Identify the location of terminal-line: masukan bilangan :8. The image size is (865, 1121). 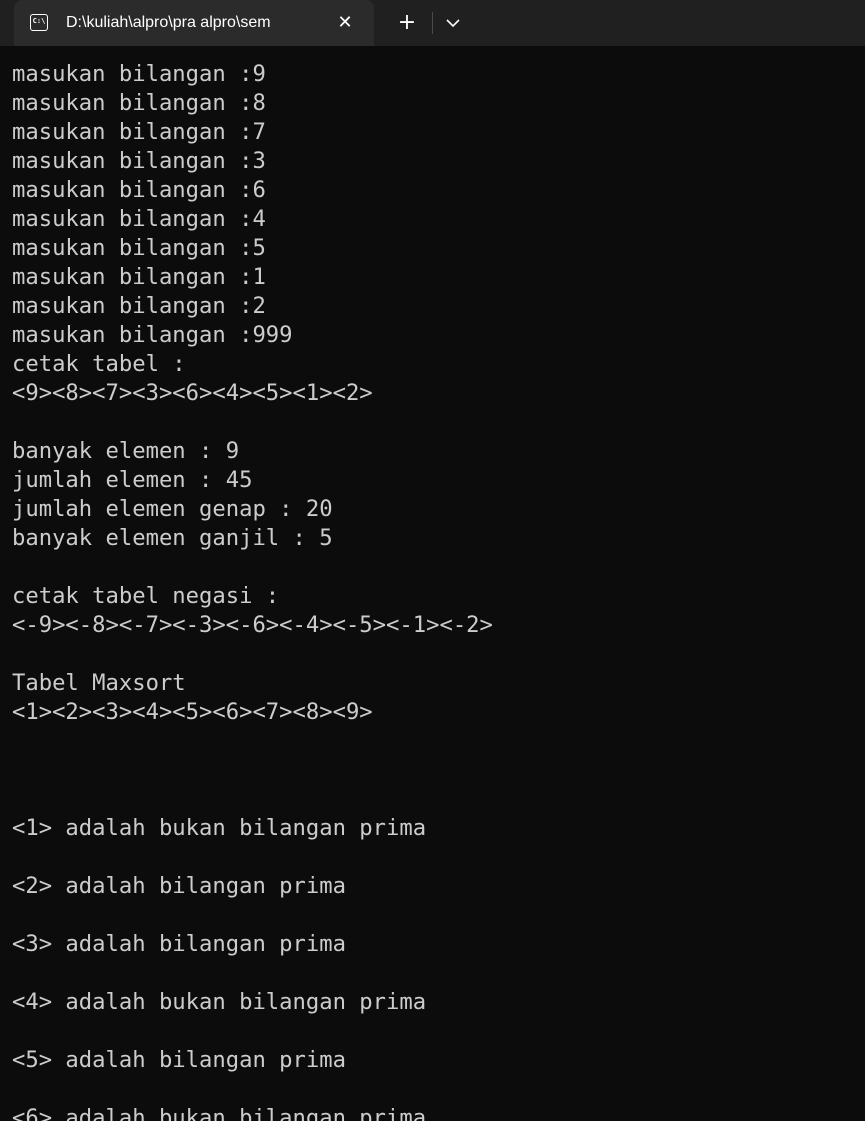
(139, 103).